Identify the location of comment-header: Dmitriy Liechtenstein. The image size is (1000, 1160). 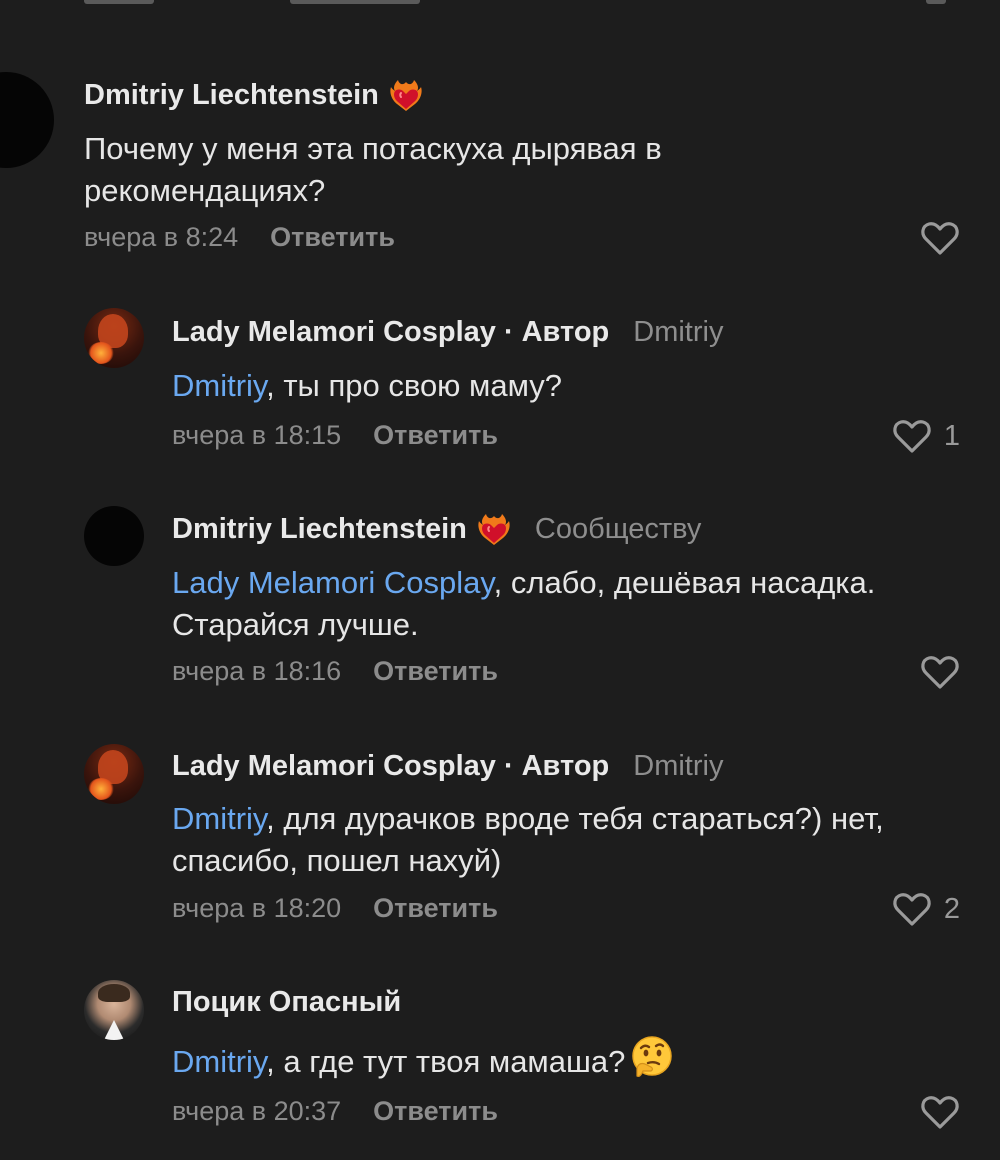
(253, 95).